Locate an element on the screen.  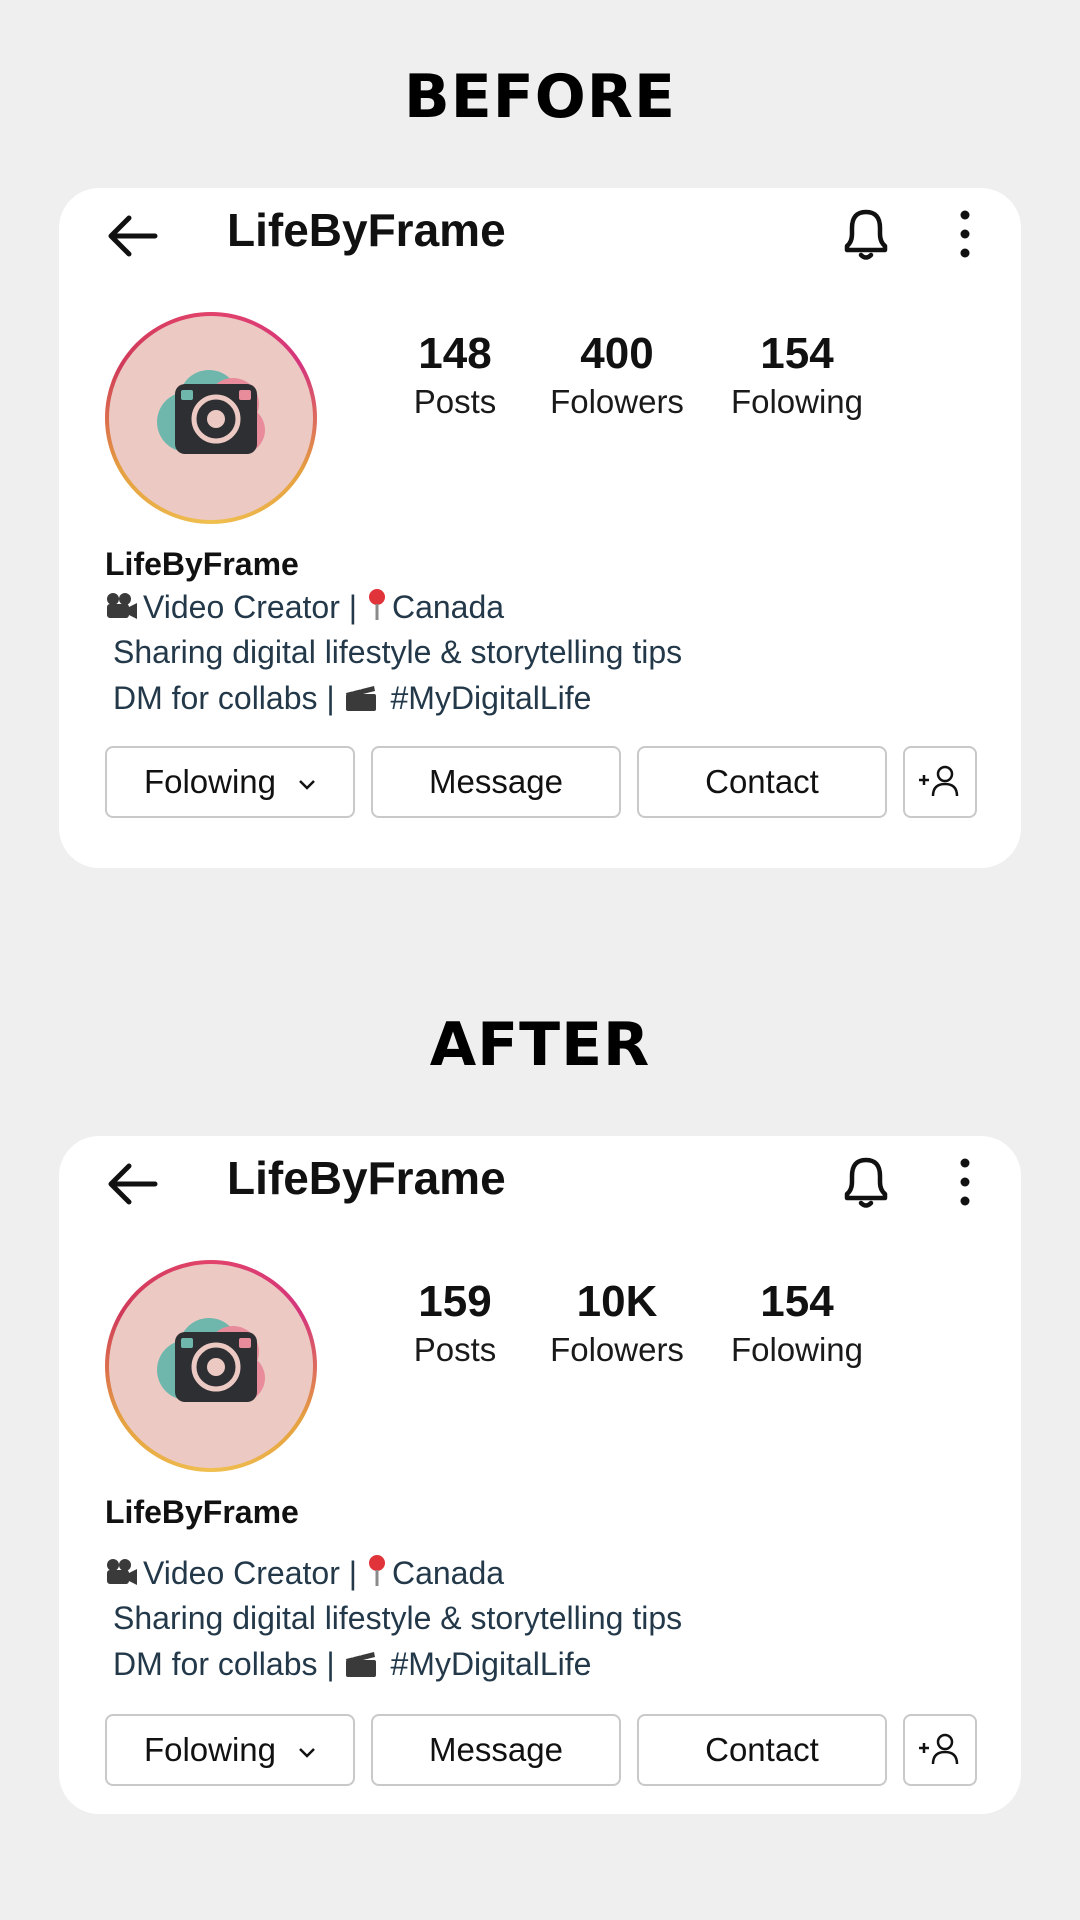
posts-count: 159 is located at coordinates (455, 1301).